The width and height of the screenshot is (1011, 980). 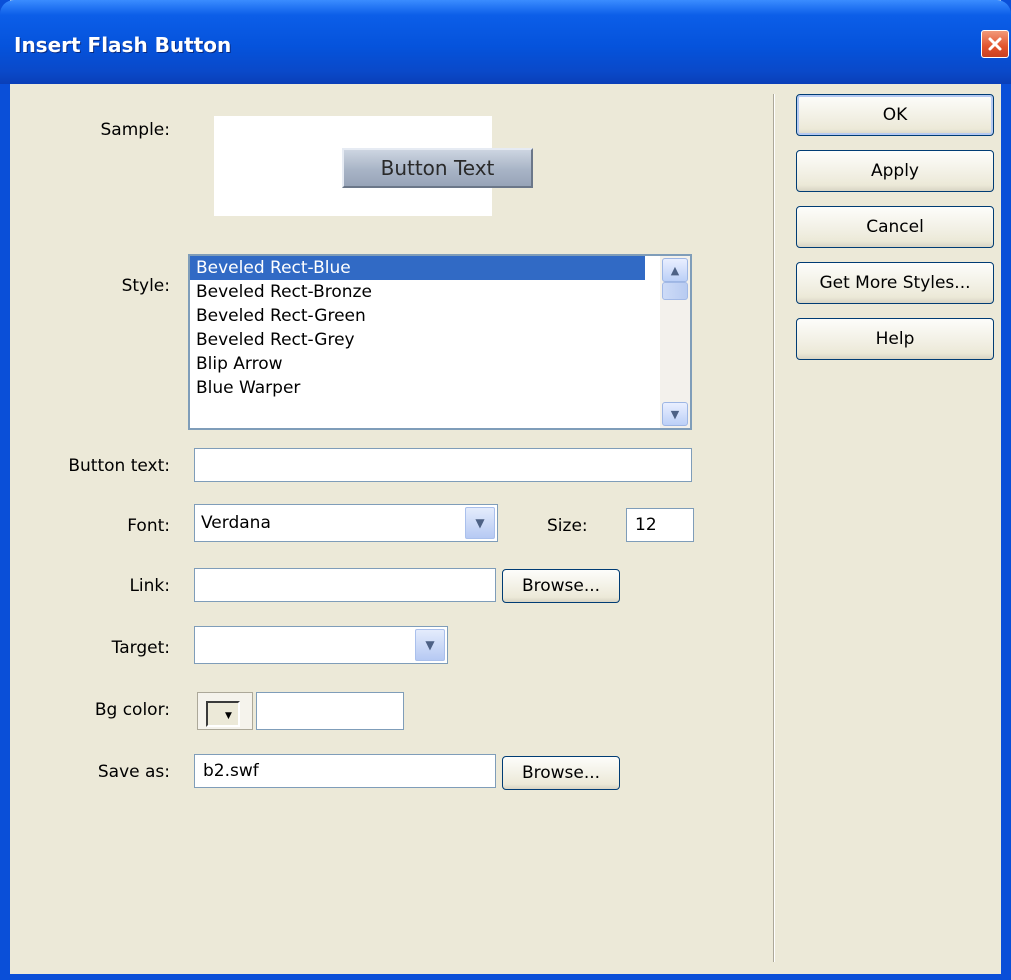 What do you see at coordinates (417, 364) in the screenshot?
I see `style-option: Blip Arrow` at bounding box center [417, 364].